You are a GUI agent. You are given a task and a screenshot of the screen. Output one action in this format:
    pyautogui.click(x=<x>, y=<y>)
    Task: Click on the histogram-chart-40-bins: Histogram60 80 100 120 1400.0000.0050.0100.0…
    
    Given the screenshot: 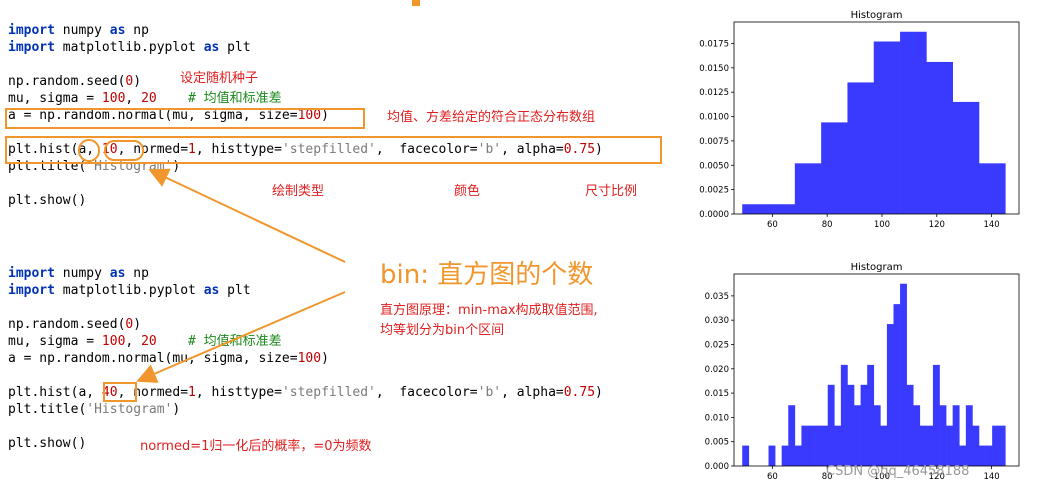 What is the action you would take?
    pyautogui.click(x=862, y=372)
    